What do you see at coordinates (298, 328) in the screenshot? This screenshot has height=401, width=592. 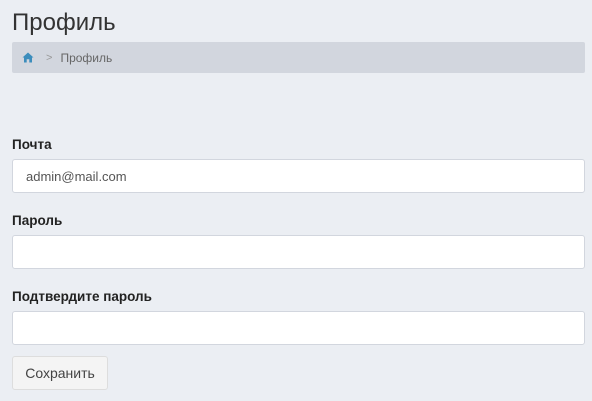 I see `confirm-password-field` at bounding box center [298, 328].